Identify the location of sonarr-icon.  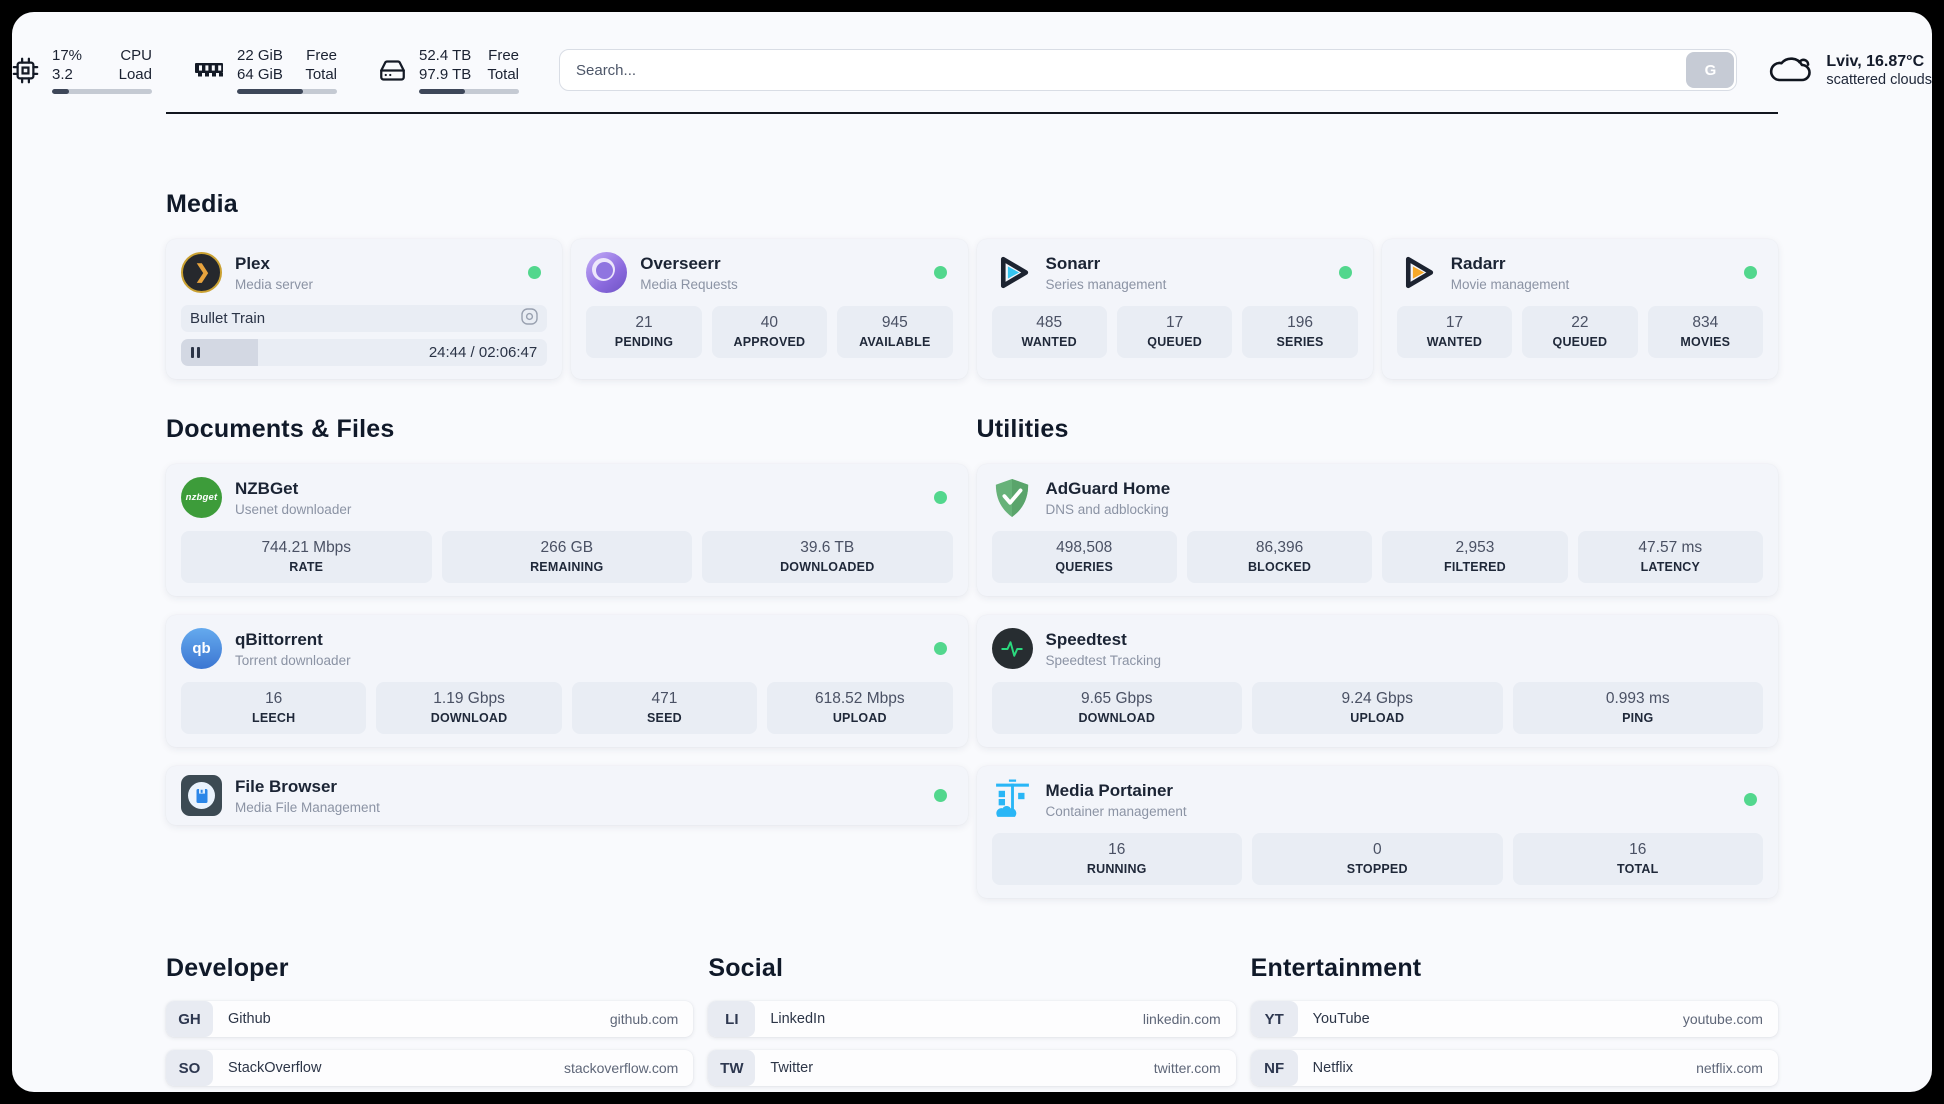
(1012, 272).